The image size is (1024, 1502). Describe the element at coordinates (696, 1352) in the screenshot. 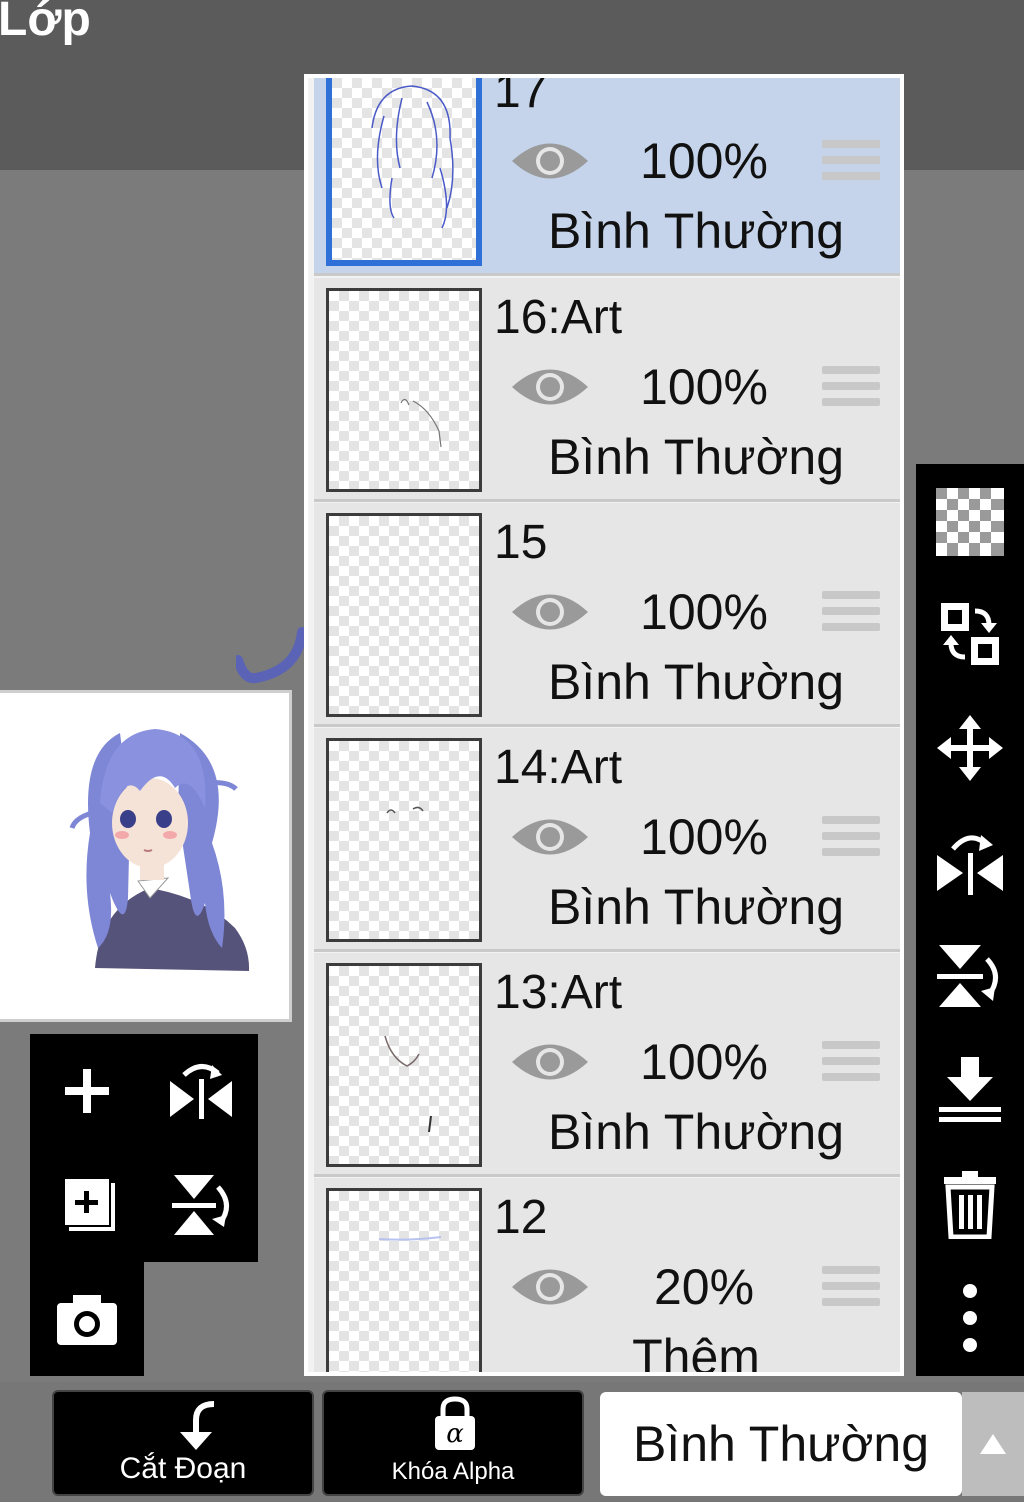

I see `layer-blend-mode: Thêm` at that location.